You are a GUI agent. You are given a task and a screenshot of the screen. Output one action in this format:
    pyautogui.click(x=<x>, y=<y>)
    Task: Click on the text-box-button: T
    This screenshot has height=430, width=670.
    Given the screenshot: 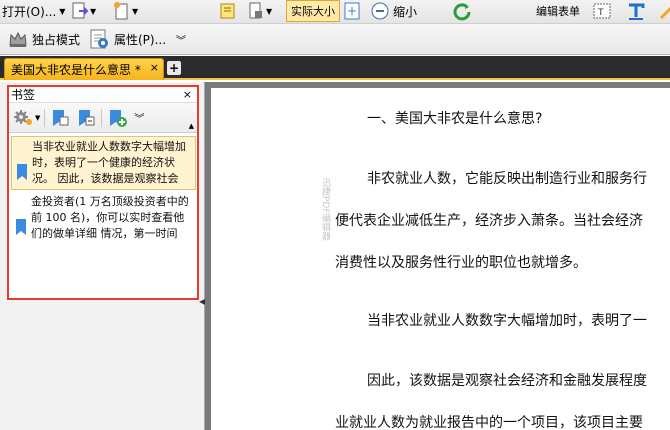 What is the action you would take?
    pyautogui.click(x=602, y=11)
    